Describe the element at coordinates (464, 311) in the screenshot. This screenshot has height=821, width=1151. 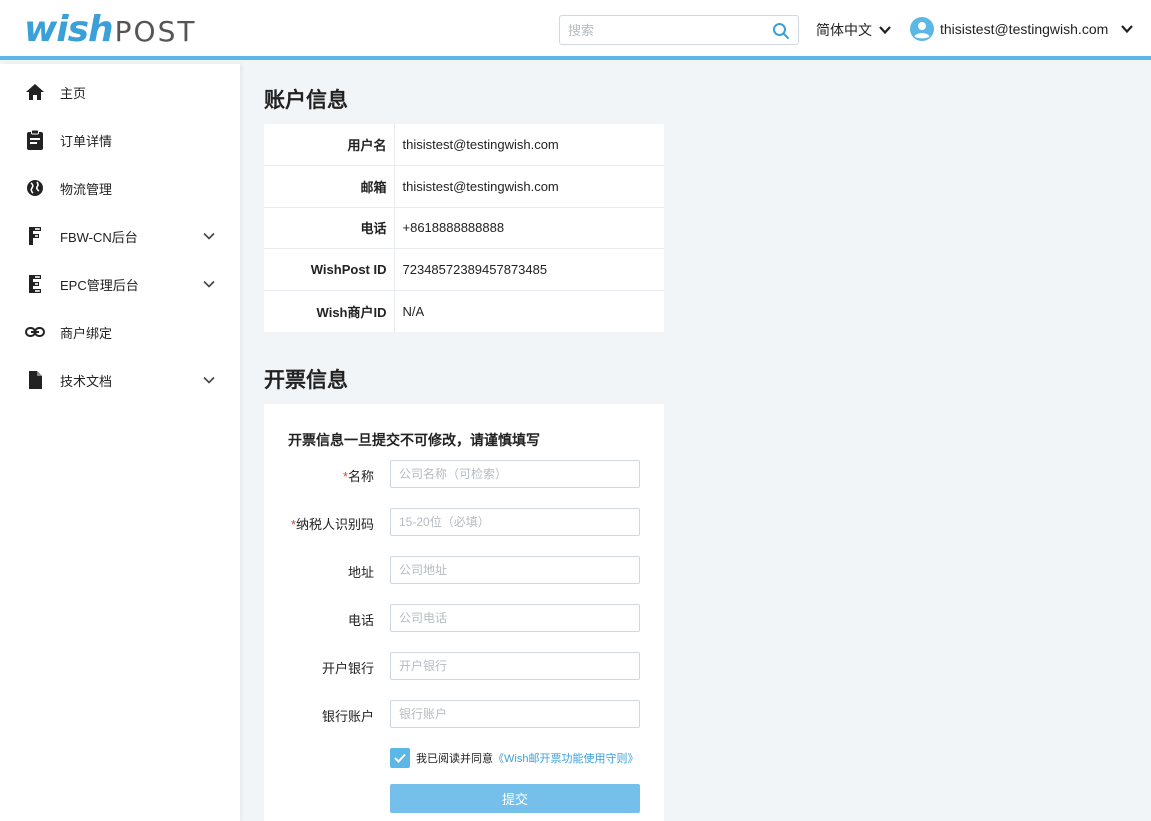
I see `table-row: Wish商户ID N/A` at that location.